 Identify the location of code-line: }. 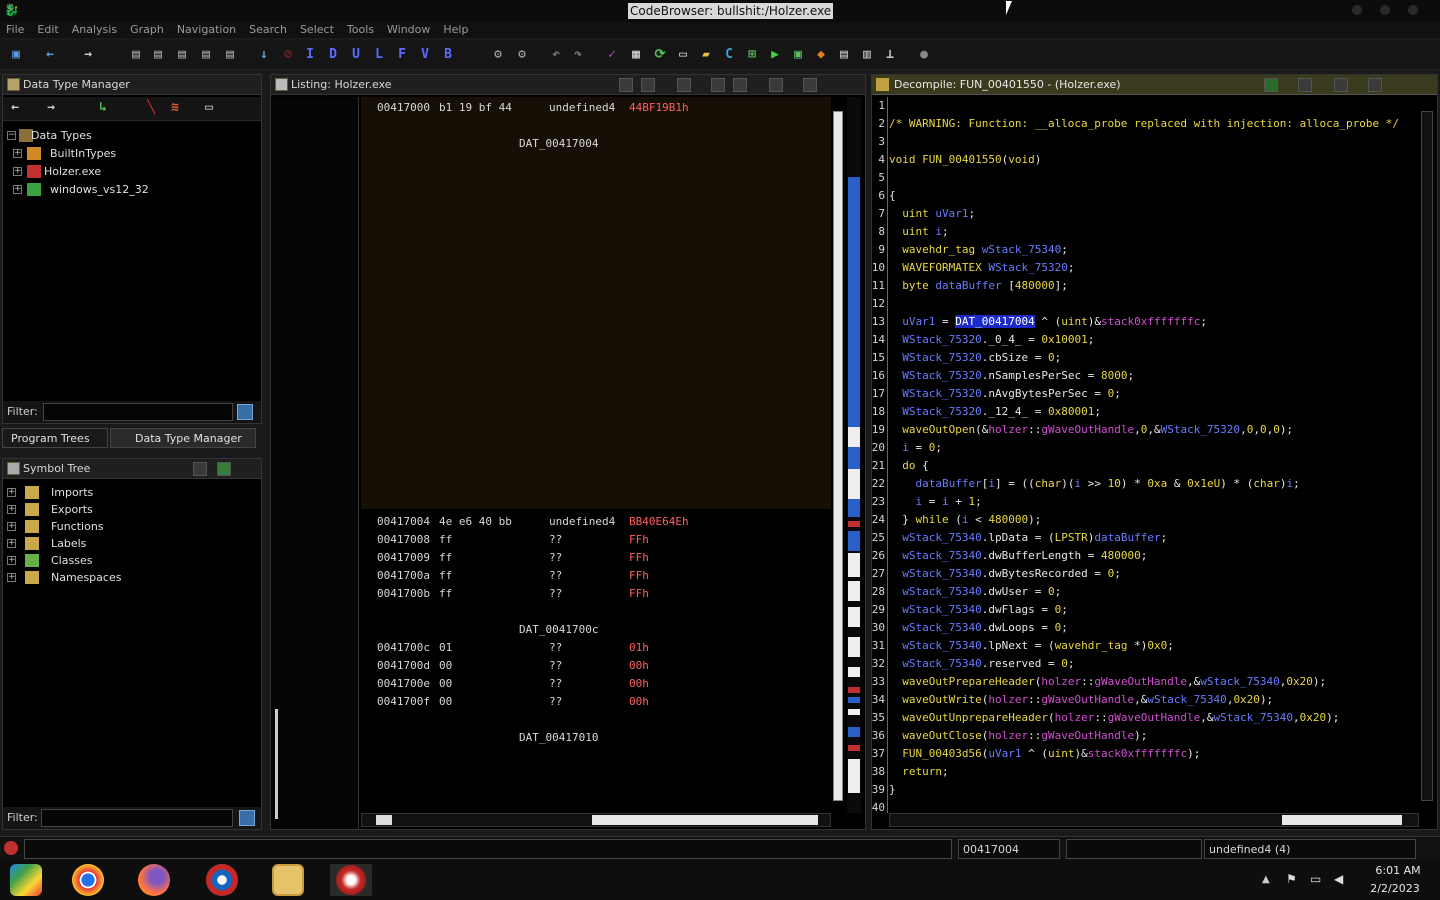
(892, 790).